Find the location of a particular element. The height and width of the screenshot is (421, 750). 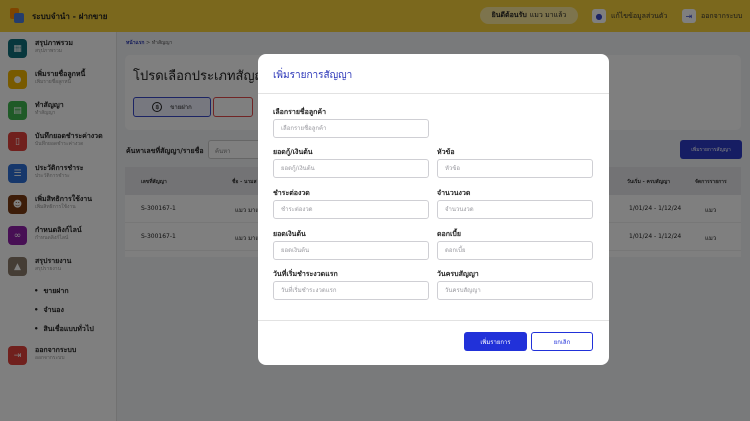

principal-input is located at coordinates (351, 168).